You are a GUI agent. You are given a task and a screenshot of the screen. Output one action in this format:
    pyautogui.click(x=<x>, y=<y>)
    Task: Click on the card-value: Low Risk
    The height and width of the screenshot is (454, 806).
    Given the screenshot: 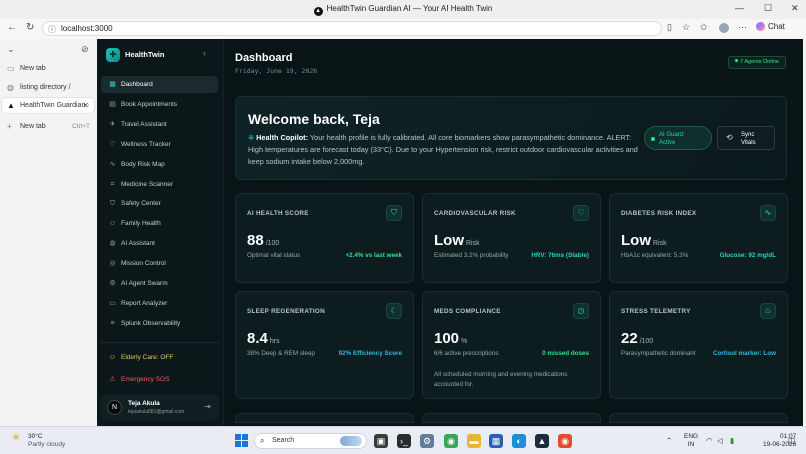 What is the action you would take?
    pyautogui.click(x=644, y=240)
    